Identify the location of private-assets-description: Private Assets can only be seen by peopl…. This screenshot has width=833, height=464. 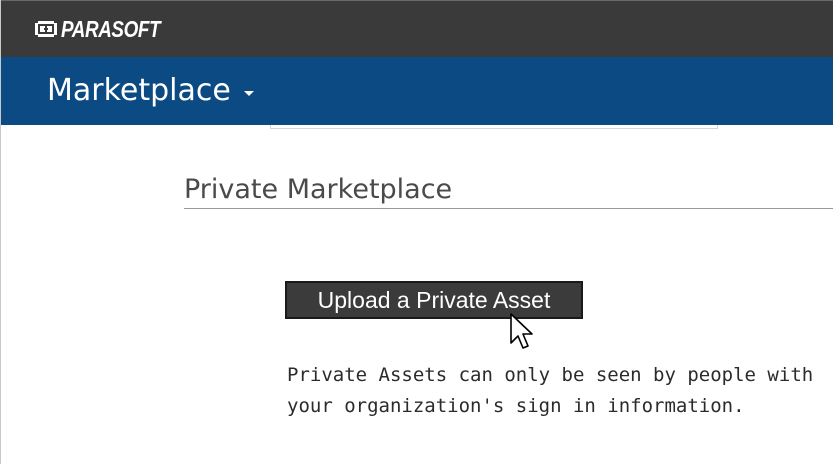
(560, 391).